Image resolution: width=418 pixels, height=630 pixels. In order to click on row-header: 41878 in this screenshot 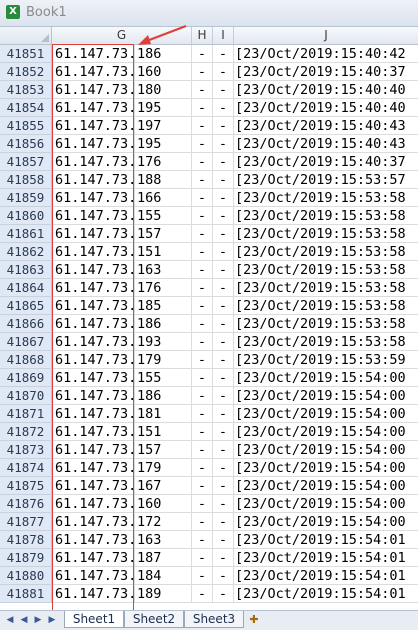, I will do `click(26, 540)`.